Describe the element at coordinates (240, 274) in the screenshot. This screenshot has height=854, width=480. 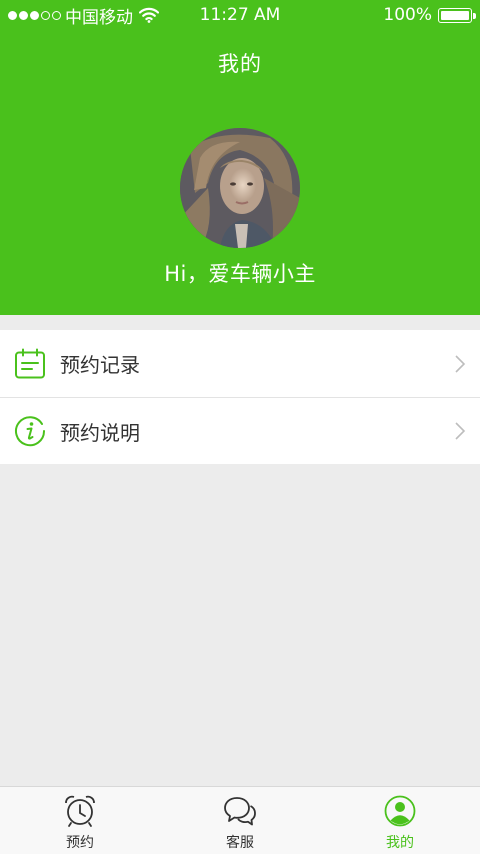
I see `greeting-text: Hi，爱车辆小主` at that location.